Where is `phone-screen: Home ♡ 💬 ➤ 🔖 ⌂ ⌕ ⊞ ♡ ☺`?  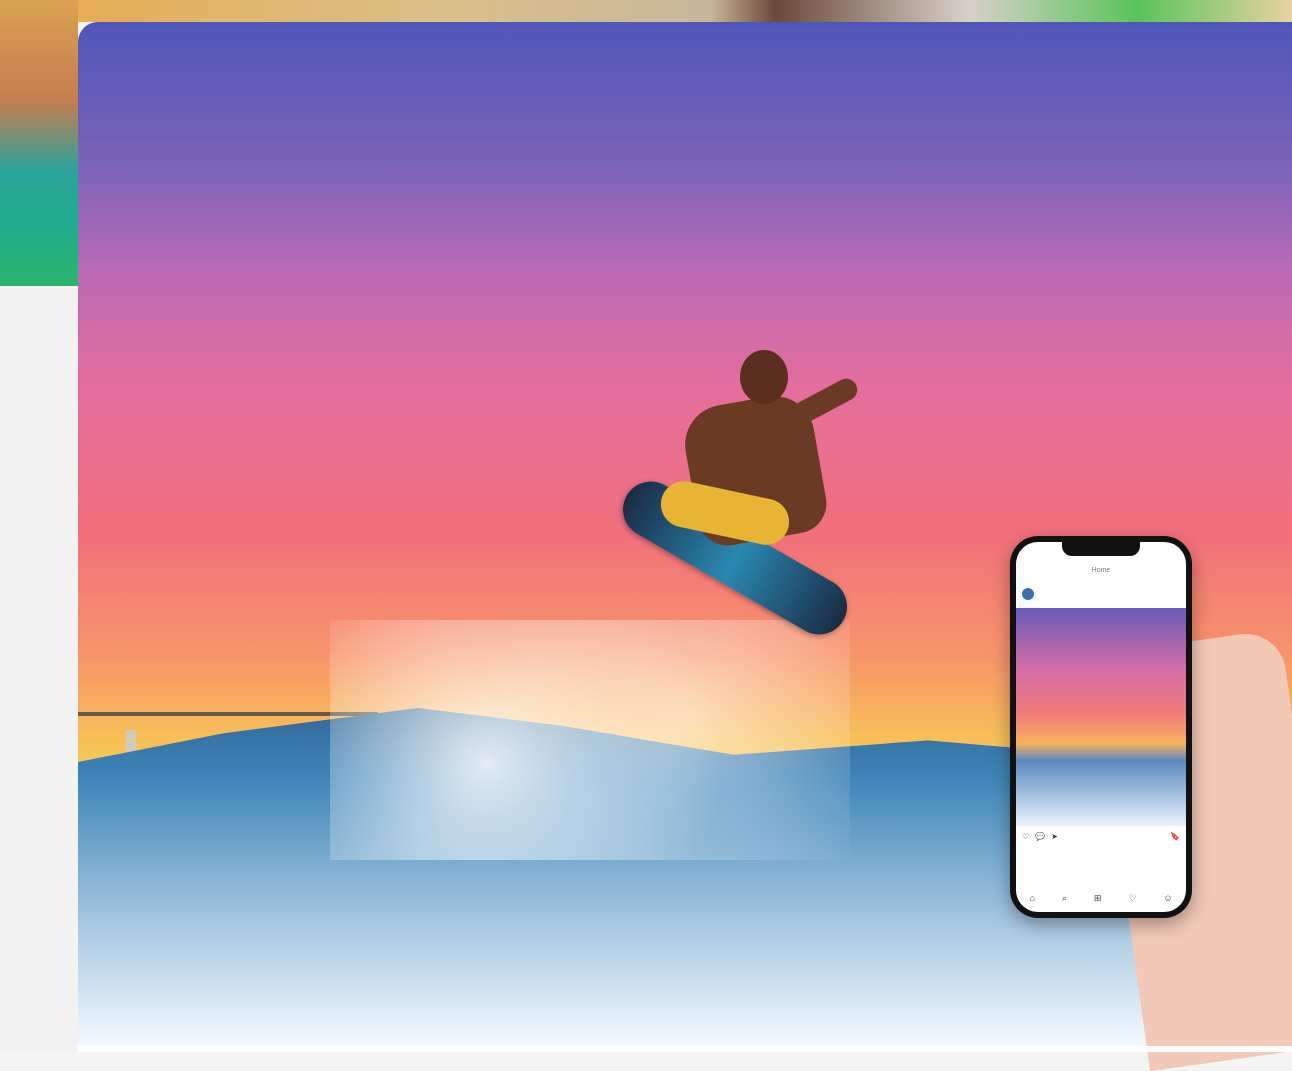
phone-screen: Home ♡ 💬 ➤ 🔖 ⌂ ⌕ ⊞ ♡ ☺ is located at coordinates (1101, 727).